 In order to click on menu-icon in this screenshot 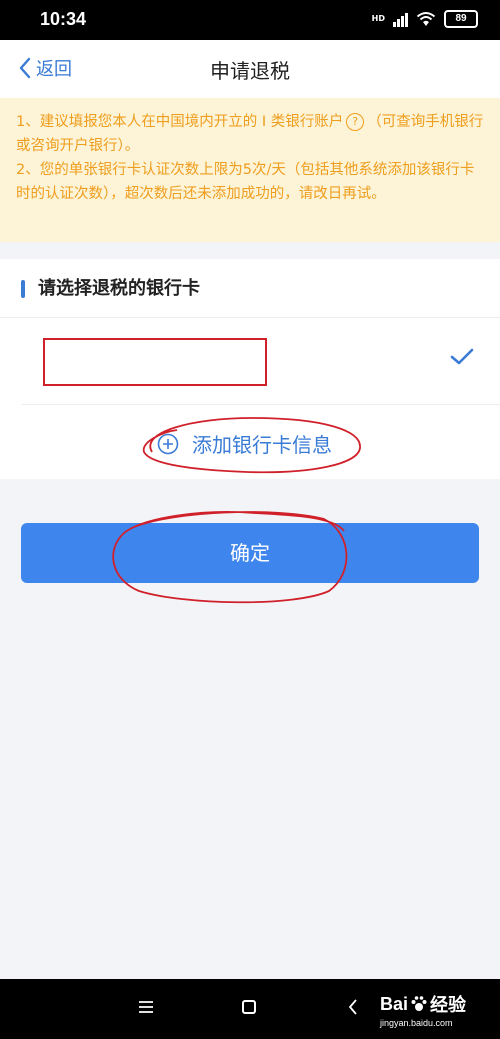, I will do `click(146, 1007)`.